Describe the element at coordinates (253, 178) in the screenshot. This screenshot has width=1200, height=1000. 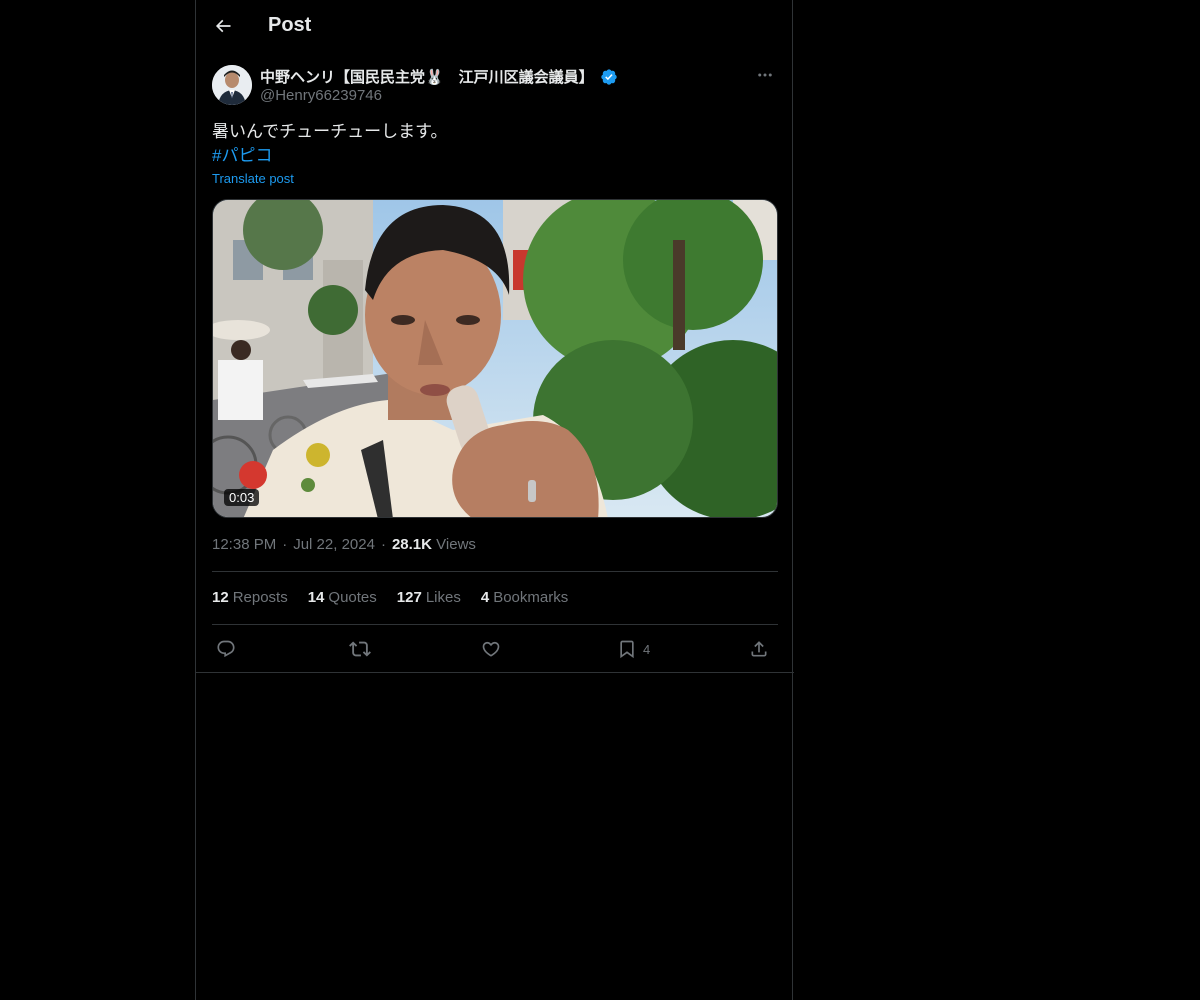
I see `translate-post-link: Translate post` at that location.